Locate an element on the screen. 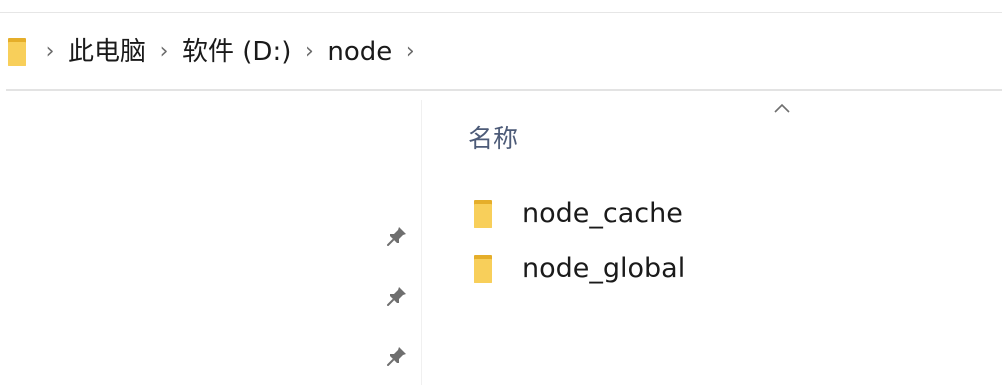 The width and height of the screenshot is (1002, 385). list-item: node_cache is located at coordinates (577, 214).